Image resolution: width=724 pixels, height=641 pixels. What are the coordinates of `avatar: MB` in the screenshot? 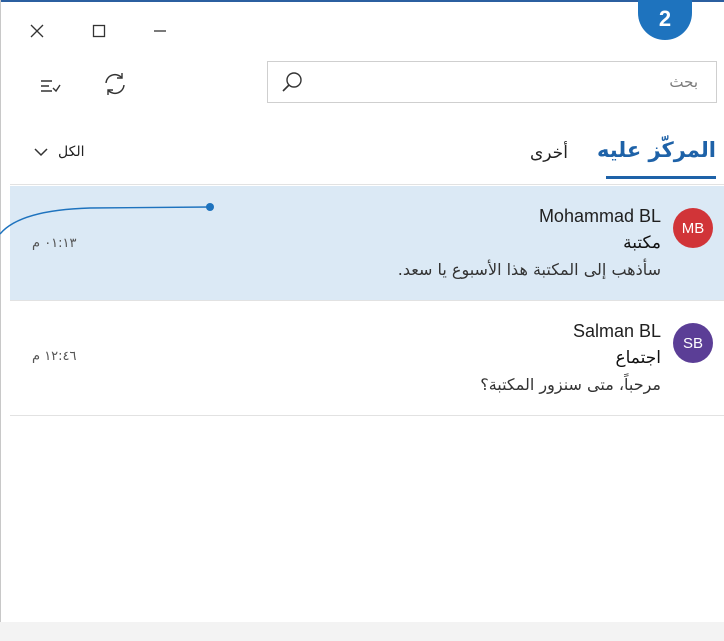 It's located at (693, 228).